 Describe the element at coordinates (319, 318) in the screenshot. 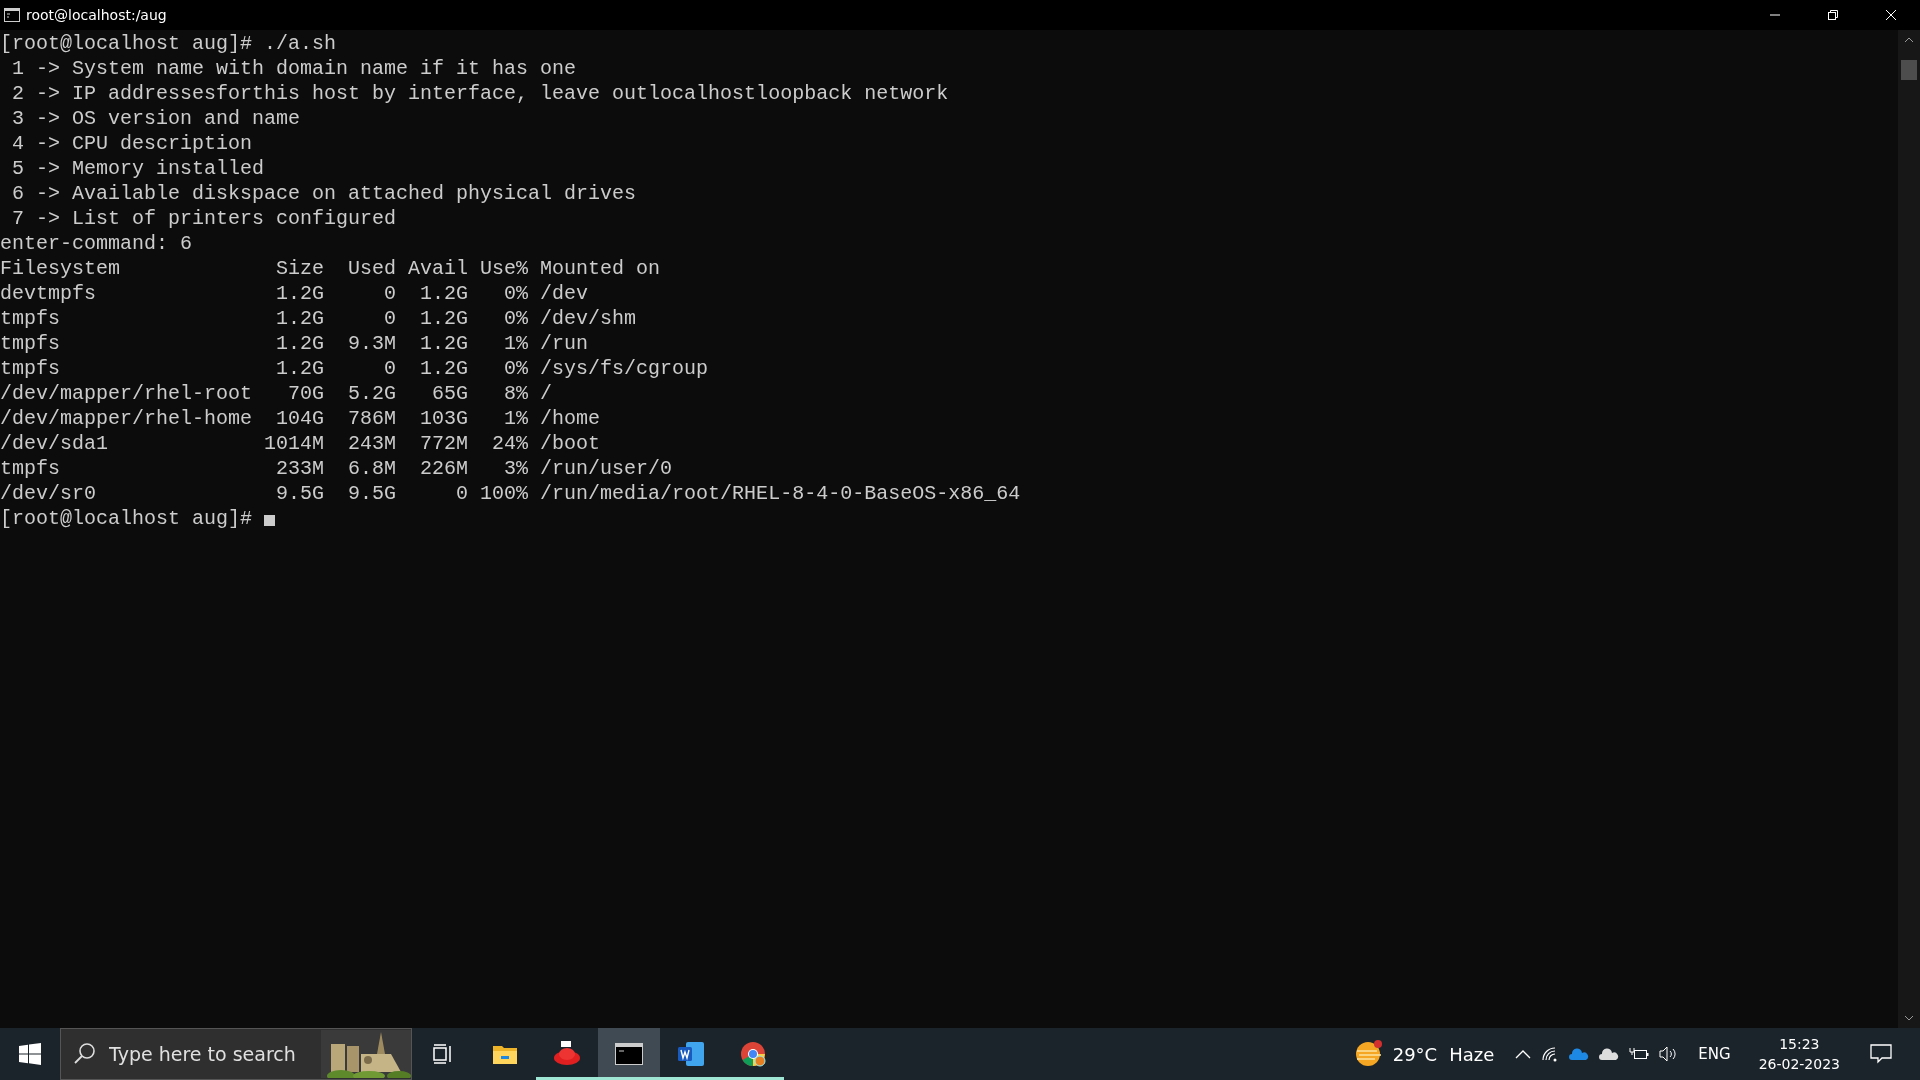

I see `terminal-line: tmpfs 1.2G 0 1.2G 0% /dev/shm` at that location.